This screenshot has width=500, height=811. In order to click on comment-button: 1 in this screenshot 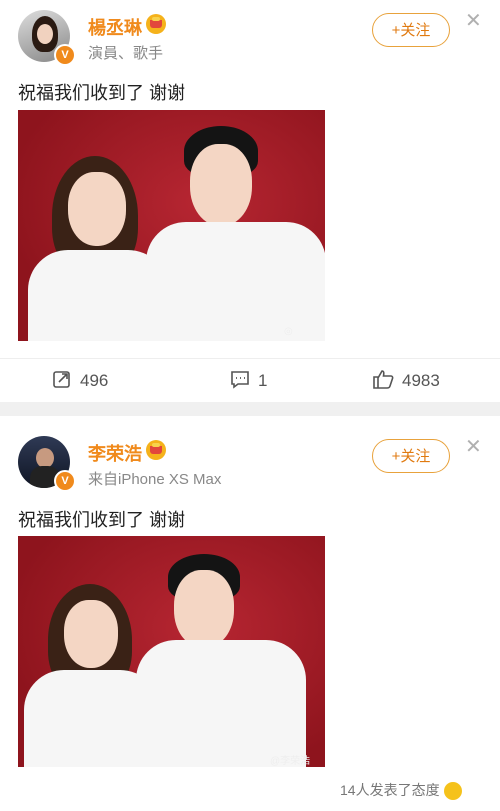, I will do `click(248, 381)`.